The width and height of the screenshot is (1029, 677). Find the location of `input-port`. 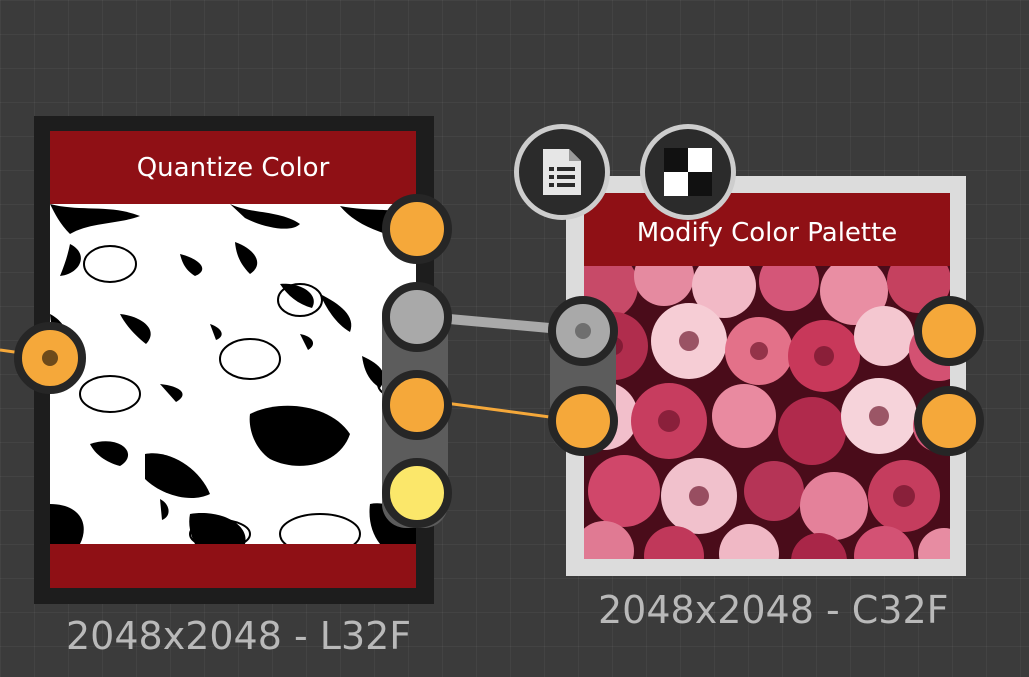

input-port is located at coordinates (50, 358).